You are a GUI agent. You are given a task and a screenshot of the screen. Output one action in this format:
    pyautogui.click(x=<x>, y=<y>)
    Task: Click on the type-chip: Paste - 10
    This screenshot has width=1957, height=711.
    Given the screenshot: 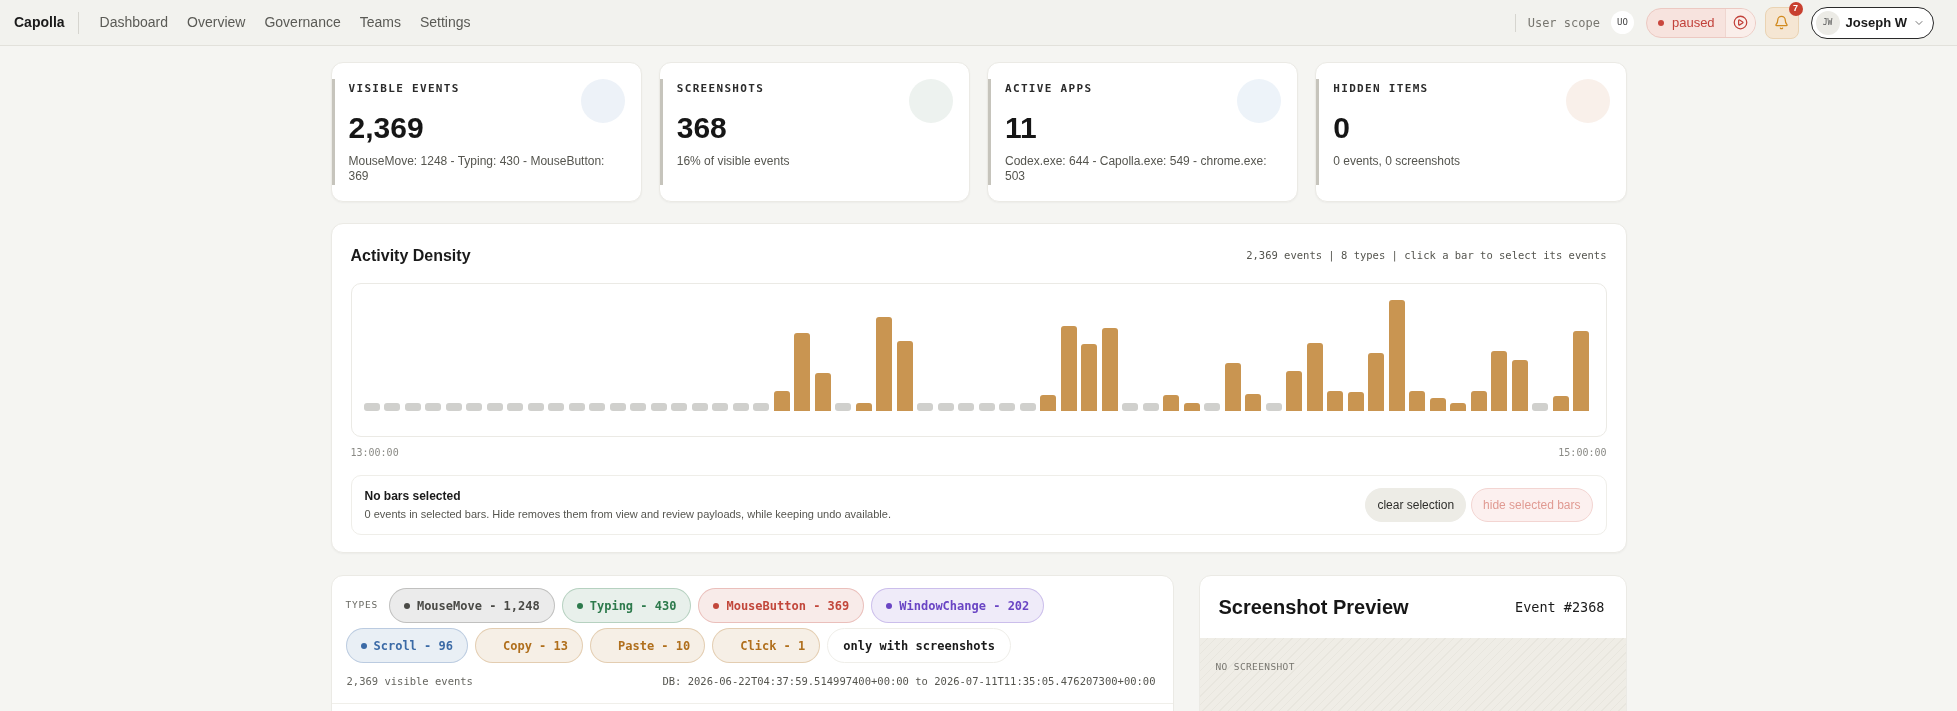 What is the action you would take?
    pyautogui.click(x=648, y=645)
    